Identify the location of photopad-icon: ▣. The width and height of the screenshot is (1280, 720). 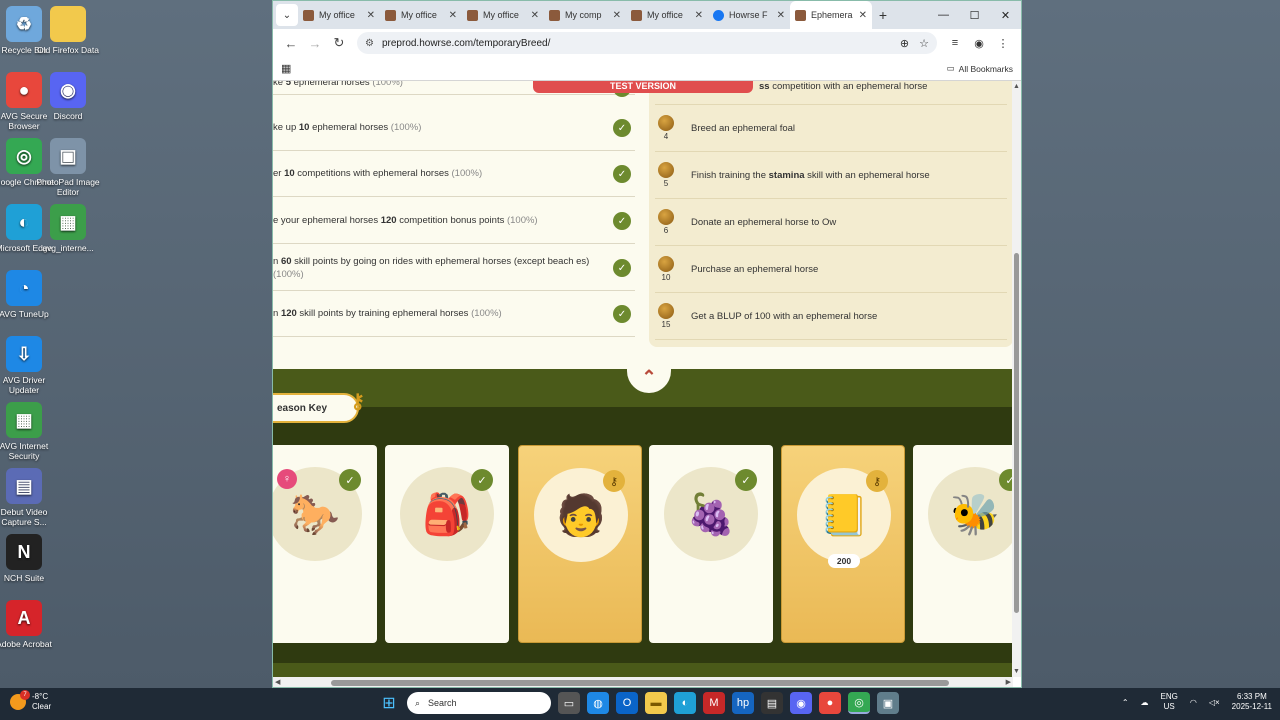
(68, 156).